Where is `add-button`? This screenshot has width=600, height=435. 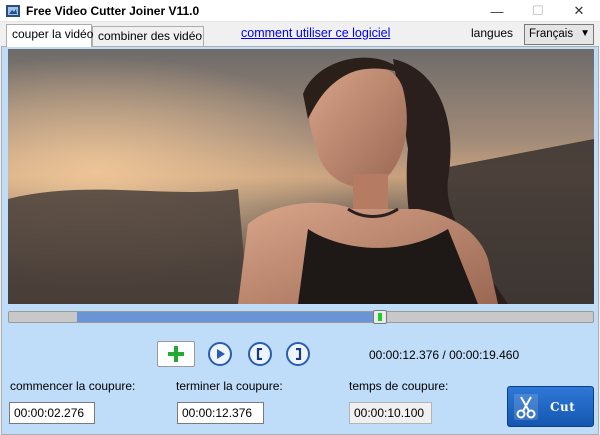
add-button is located at coordinates (176, 354).